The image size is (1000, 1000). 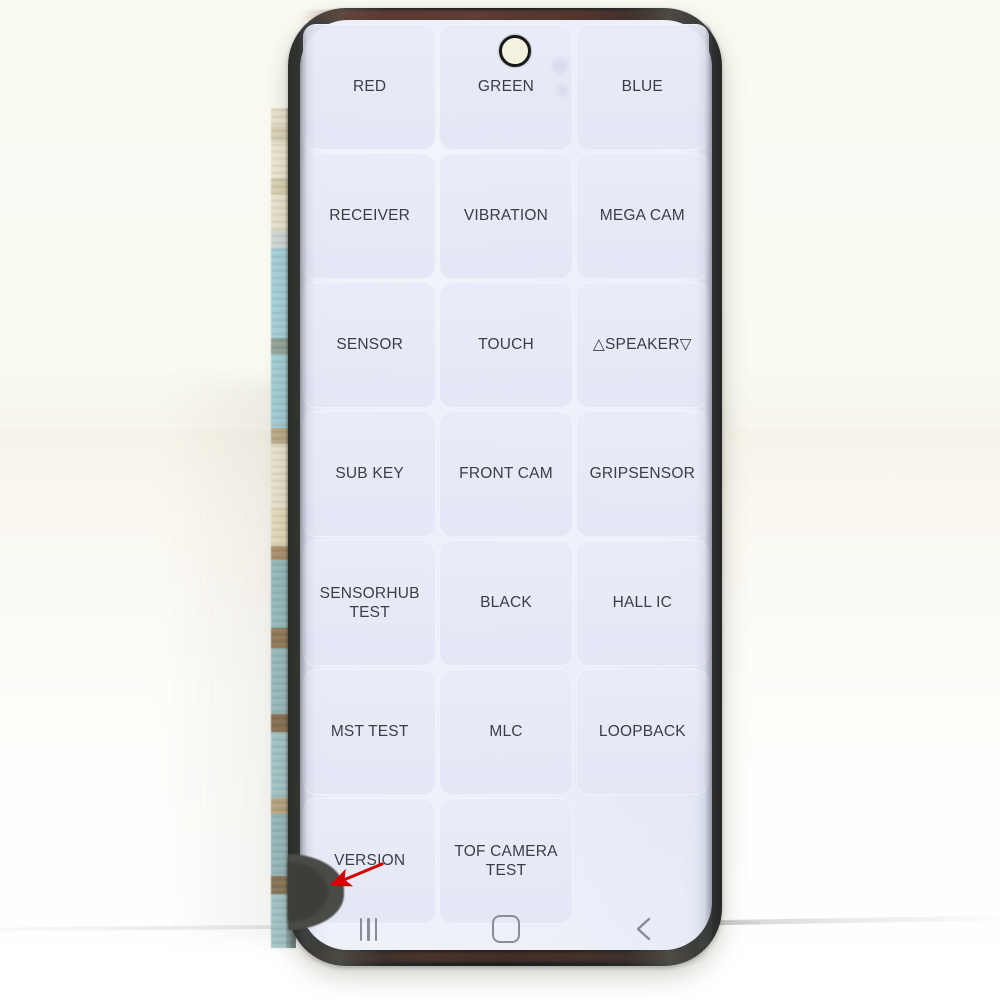 I want to click on test-button-sub-key-label: SUB KEY, so click(x=369, y=474).